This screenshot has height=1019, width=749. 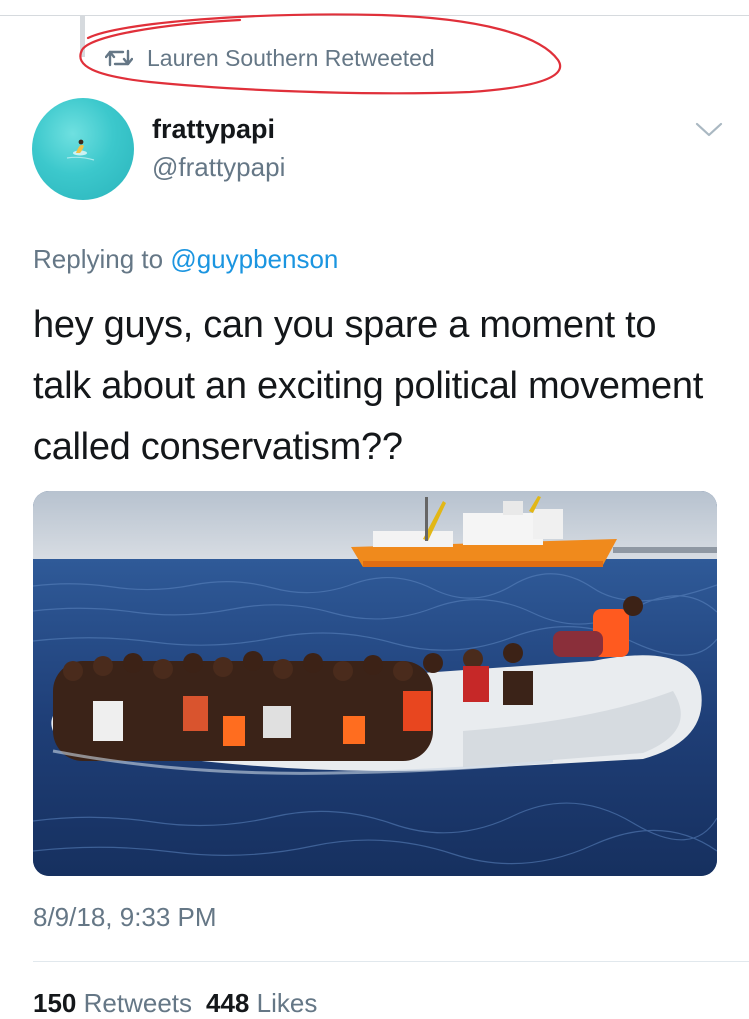 I want to click on retweets-label: Retweets, so click(x=138, y=1003).